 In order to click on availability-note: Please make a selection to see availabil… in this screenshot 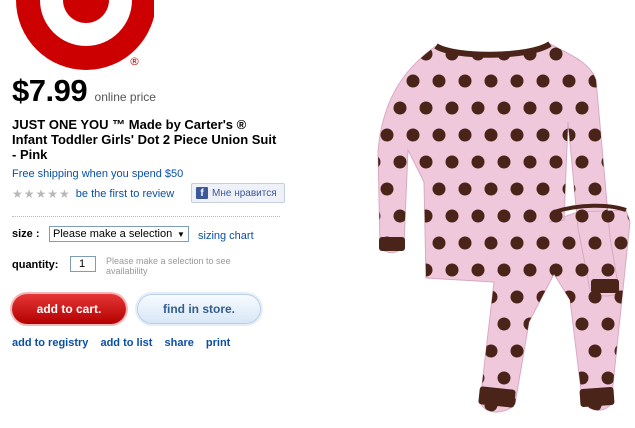, I will do `click(168, 266)`.